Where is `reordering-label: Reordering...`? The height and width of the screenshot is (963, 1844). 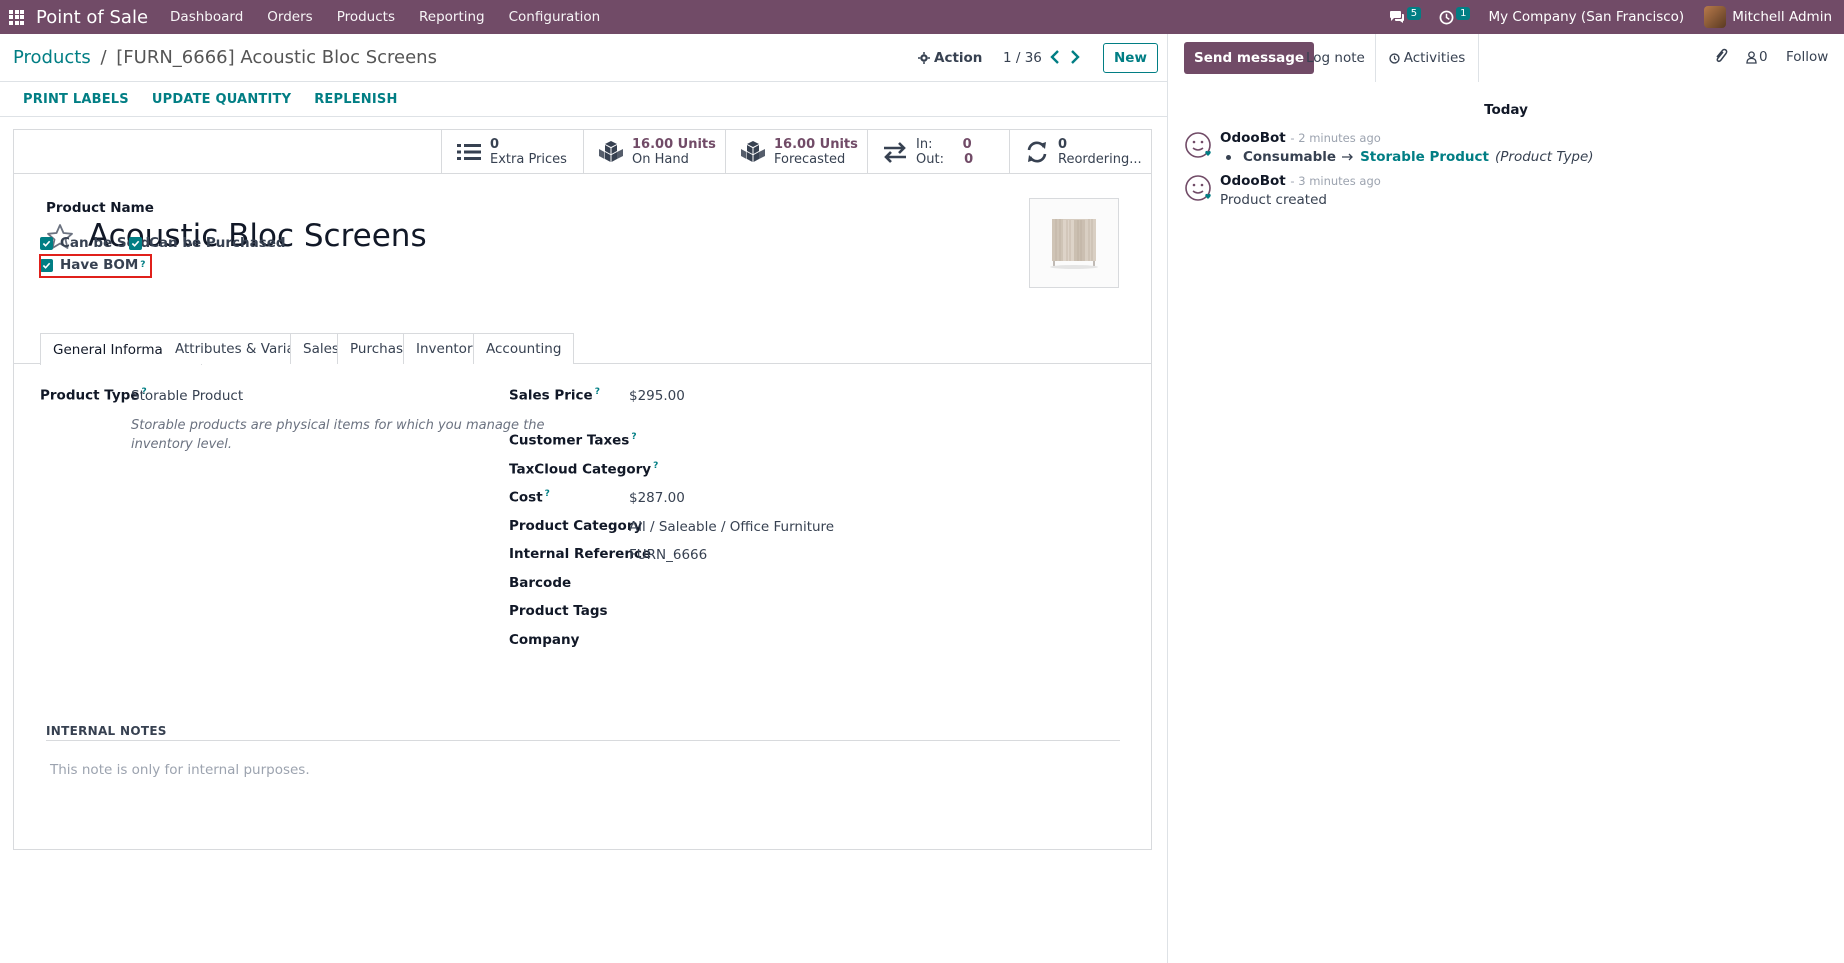
reordering-label: Reordering... is located at coordinates (1100, 159).